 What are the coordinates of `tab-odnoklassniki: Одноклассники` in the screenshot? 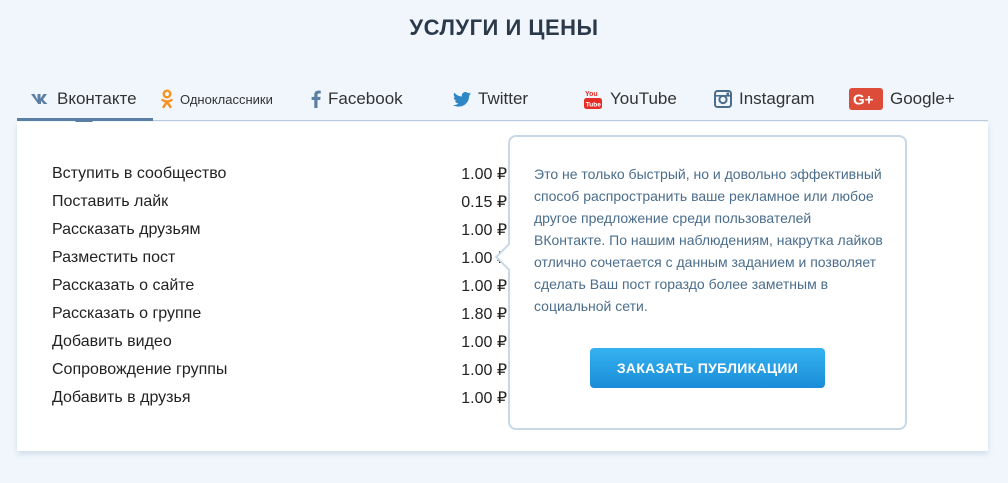 It's located at (217, 99).